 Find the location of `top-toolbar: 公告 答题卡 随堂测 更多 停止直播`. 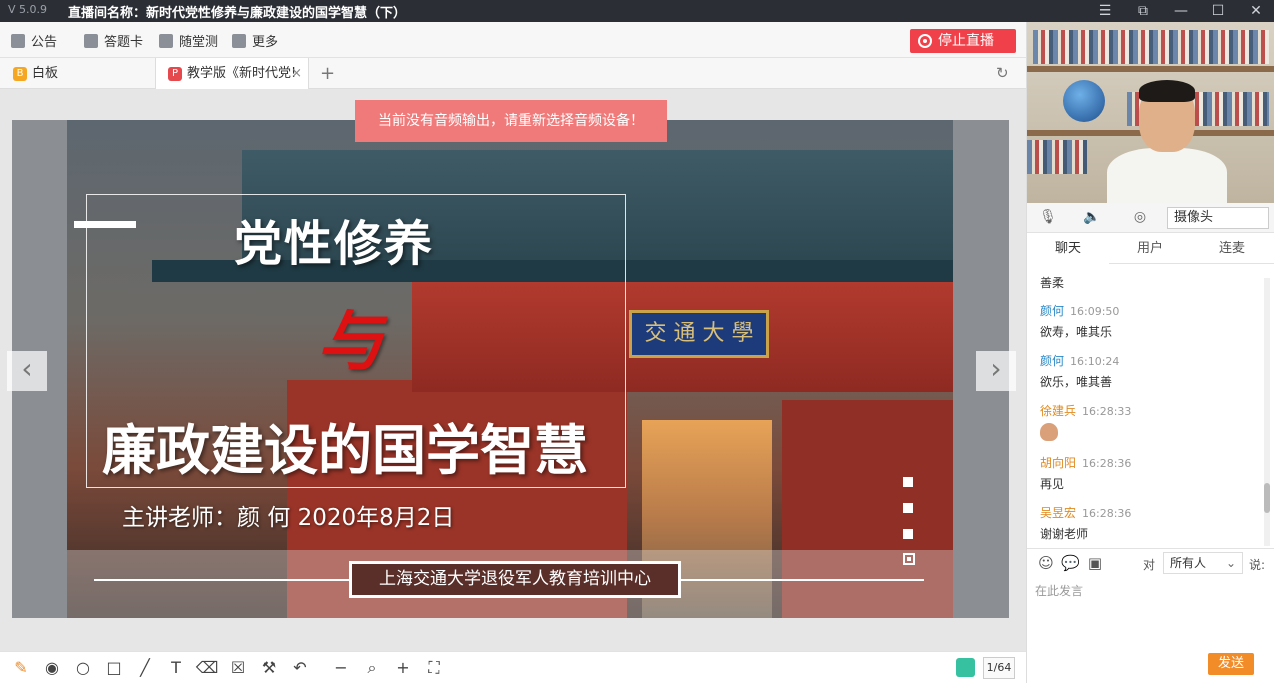

top-toolbar: 公告 答题卡 随堂测 更多 停止直播 is located at coordinates (513, 40).